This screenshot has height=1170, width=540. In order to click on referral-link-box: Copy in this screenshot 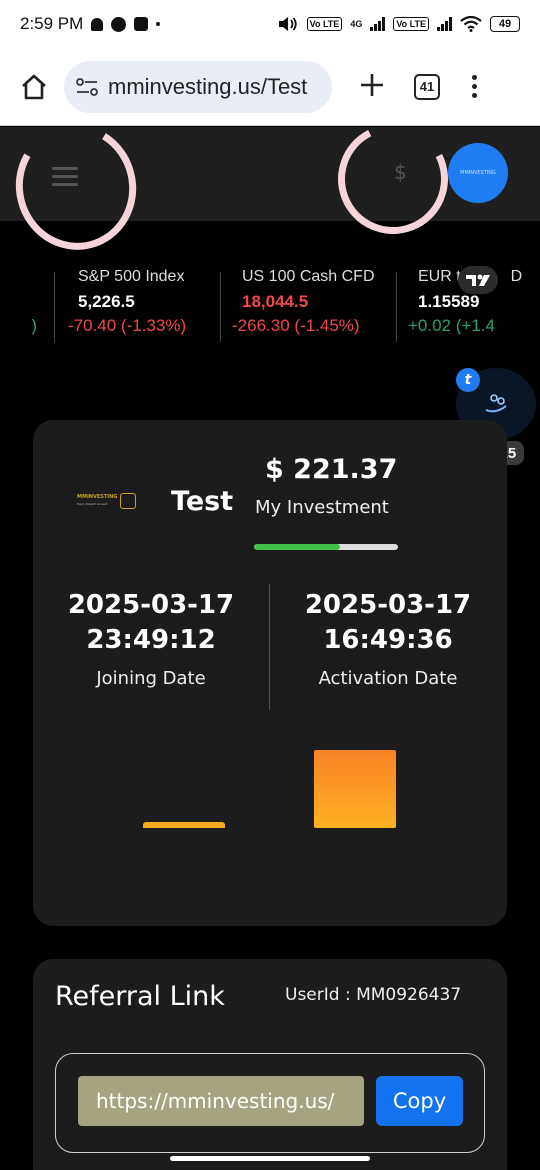, I will do `click(270, 1103)`.